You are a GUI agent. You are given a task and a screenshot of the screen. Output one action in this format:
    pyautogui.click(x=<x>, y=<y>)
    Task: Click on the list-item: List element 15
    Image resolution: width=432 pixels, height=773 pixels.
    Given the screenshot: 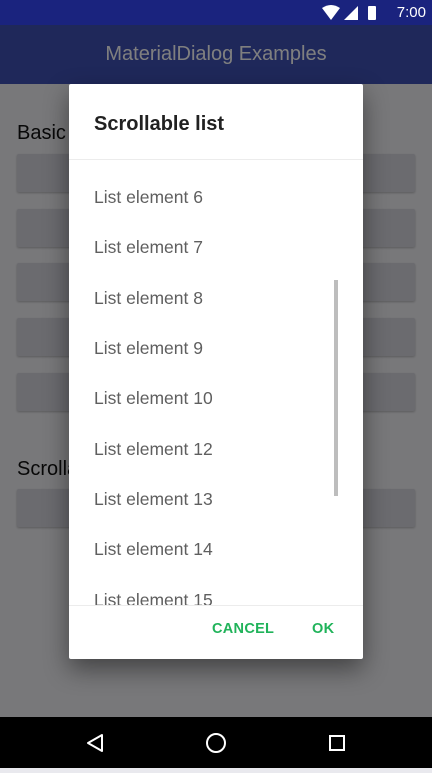 What is the action you would take?
    pyautogui.click(x=153, y=590)
    